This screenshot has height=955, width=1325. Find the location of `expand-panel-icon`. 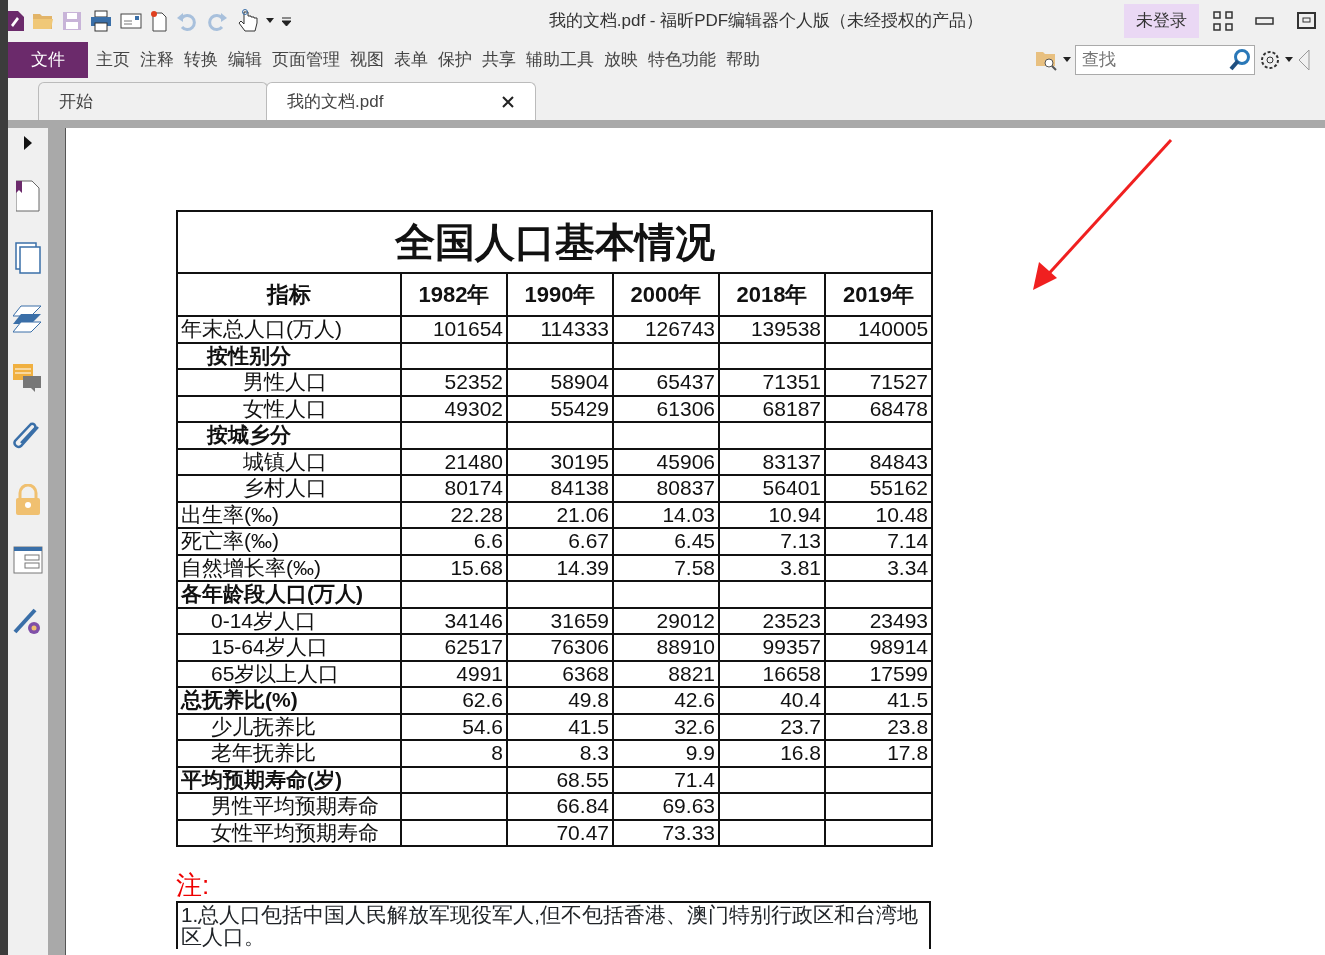

expand-panel-icon is located at coordinates (28, 143).